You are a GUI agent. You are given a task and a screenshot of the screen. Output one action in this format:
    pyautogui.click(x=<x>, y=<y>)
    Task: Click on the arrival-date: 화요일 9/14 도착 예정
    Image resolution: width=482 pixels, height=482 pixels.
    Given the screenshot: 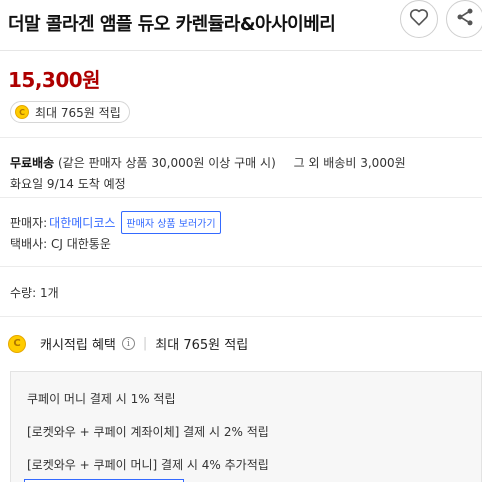 What is the action you would take?
    pyautogui.click(x=68, y=184)
    